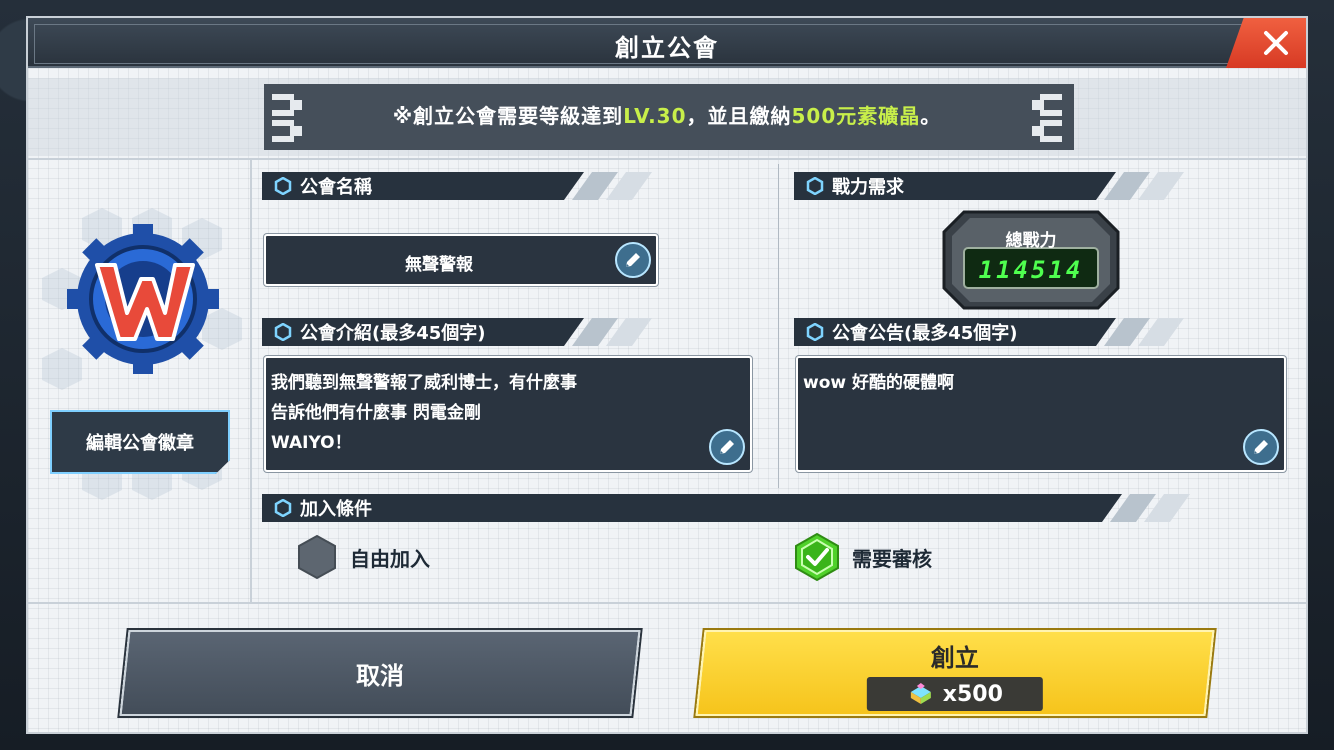 The width and height of the screenshot is (1334, 750). Describe the element at coordinates (1276, 43) in the screenshot. I see `close-icon` at that location.